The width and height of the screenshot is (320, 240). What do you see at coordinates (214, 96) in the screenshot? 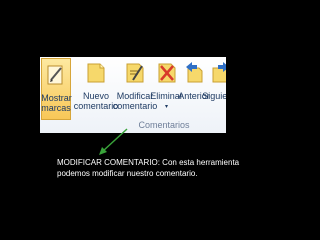
I see `next-label: Siguiente` at bounding box center [214, 96].